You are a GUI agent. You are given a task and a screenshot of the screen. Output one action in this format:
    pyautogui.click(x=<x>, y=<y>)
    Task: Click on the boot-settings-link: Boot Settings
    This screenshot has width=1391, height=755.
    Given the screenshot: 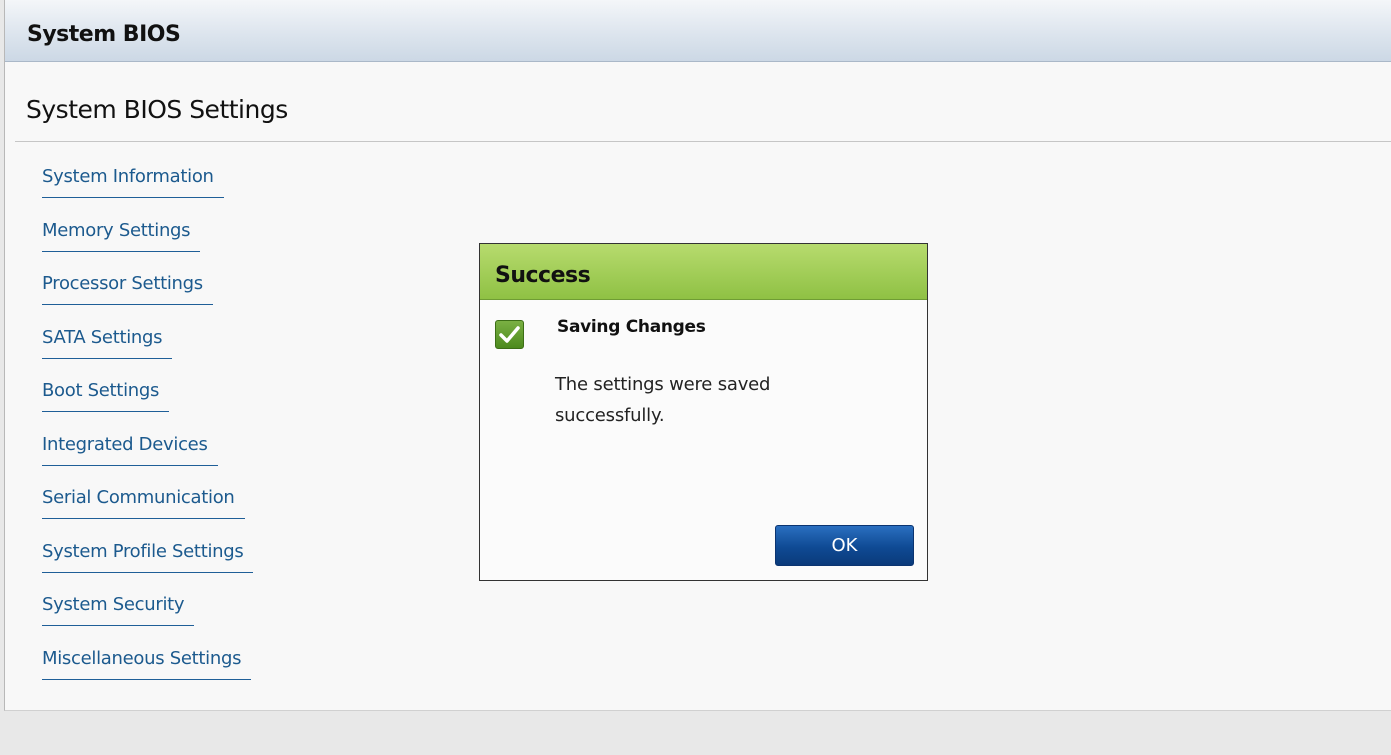 What is the action you would take?
    pyautogui.click(x=106, y=395)
    